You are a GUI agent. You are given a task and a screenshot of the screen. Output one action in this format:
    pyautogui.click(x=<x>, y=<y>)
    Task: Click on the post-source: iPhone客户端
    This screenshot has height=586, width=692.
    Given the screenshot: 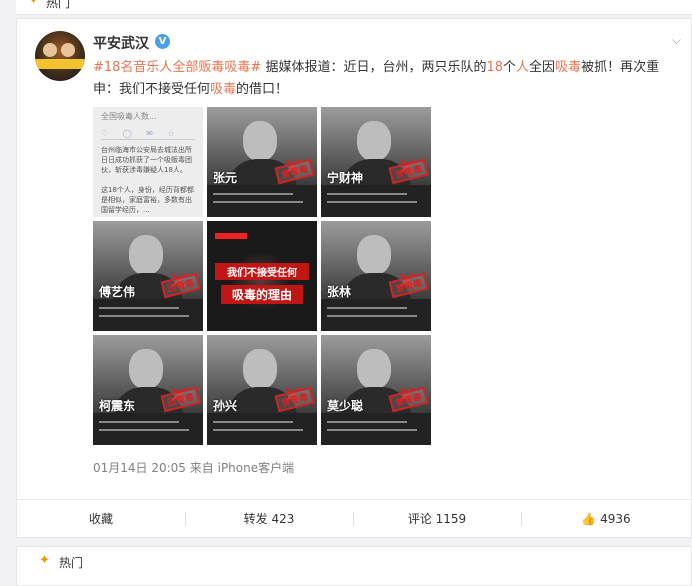 What is the action you would take?
    pyautogui.click(x=256, y=468)
    